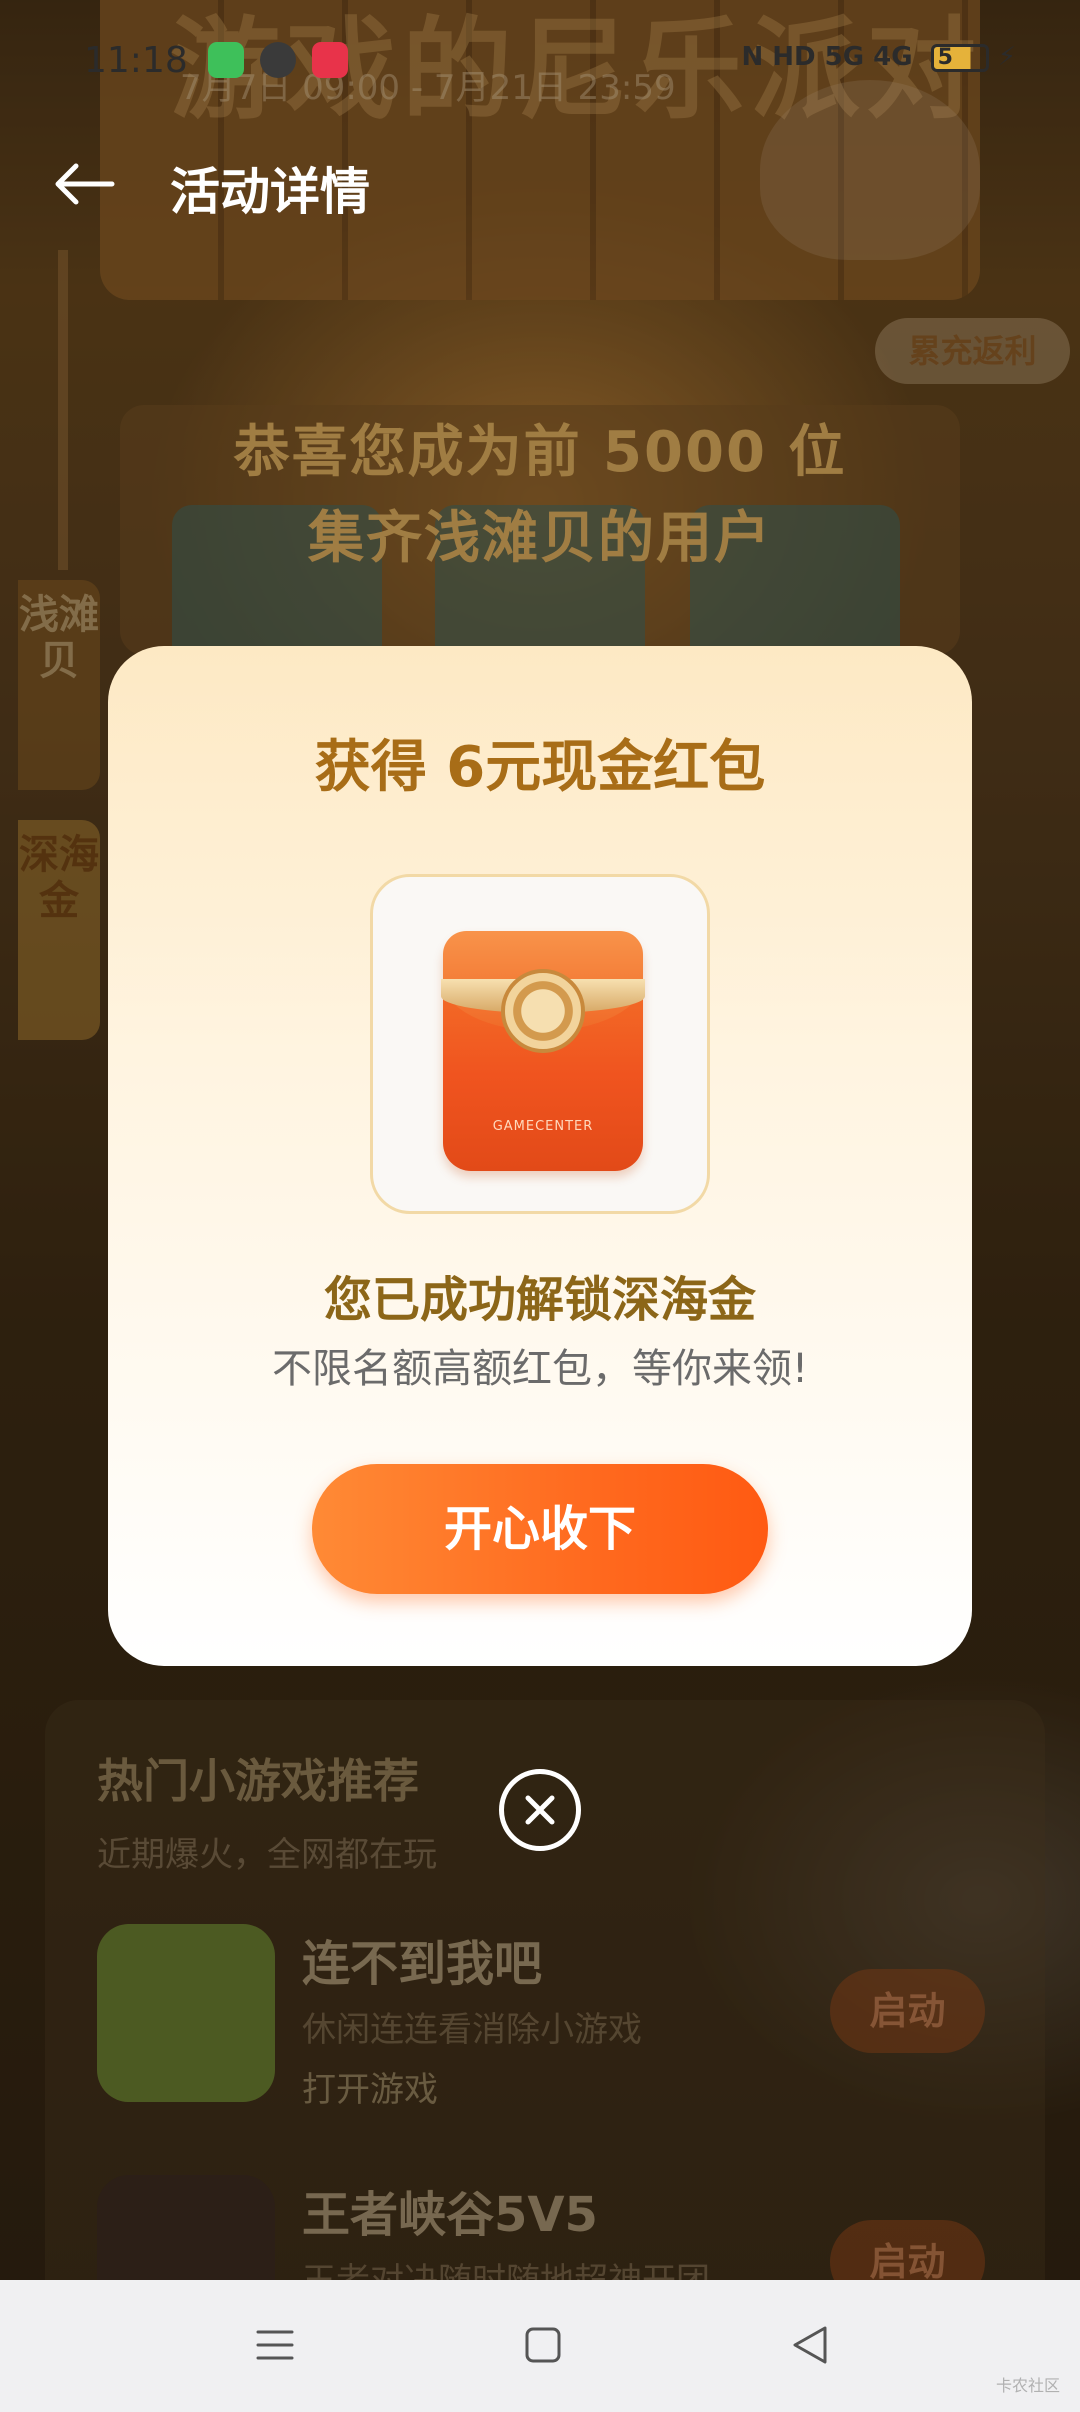  What do you see at coordinates (540, 185) in the screenshot?
I see `top-app-bar: 活动详情` at bounding box center [540, 185].